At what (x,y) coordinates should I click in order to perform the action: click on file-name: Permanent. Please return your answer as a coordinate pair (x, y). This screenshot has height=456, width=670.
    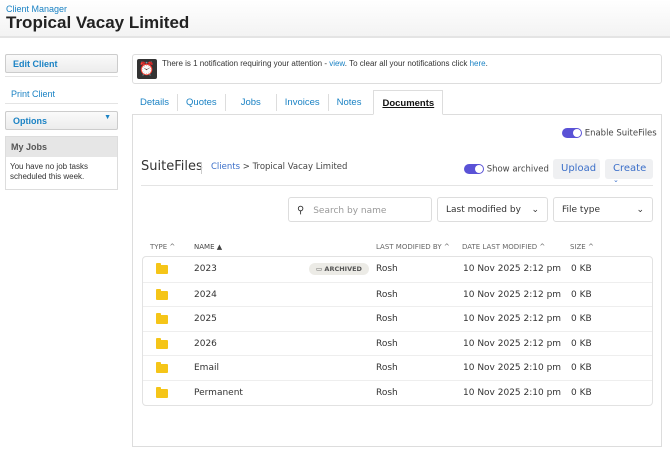
    Looking at the image, I should click on (218, 393).